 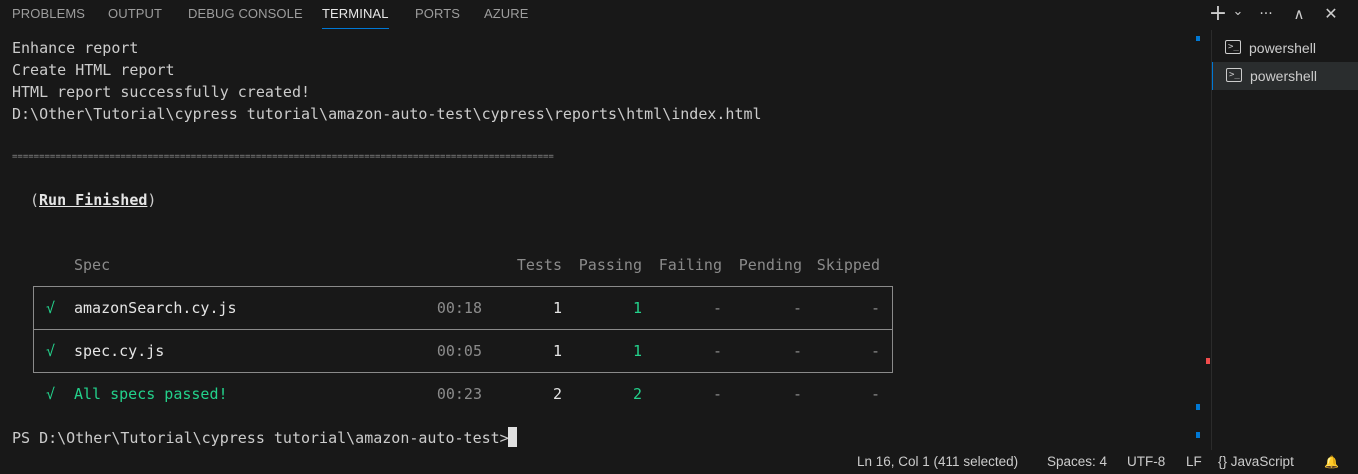 I want to click on tab-debug-console: DEBUG CONSOLE, so click(x=245, y=14).